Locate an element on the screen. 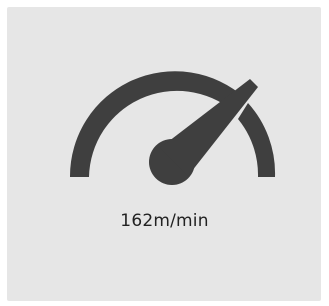  gauge-arc-right is located at coordinates (257, 140).